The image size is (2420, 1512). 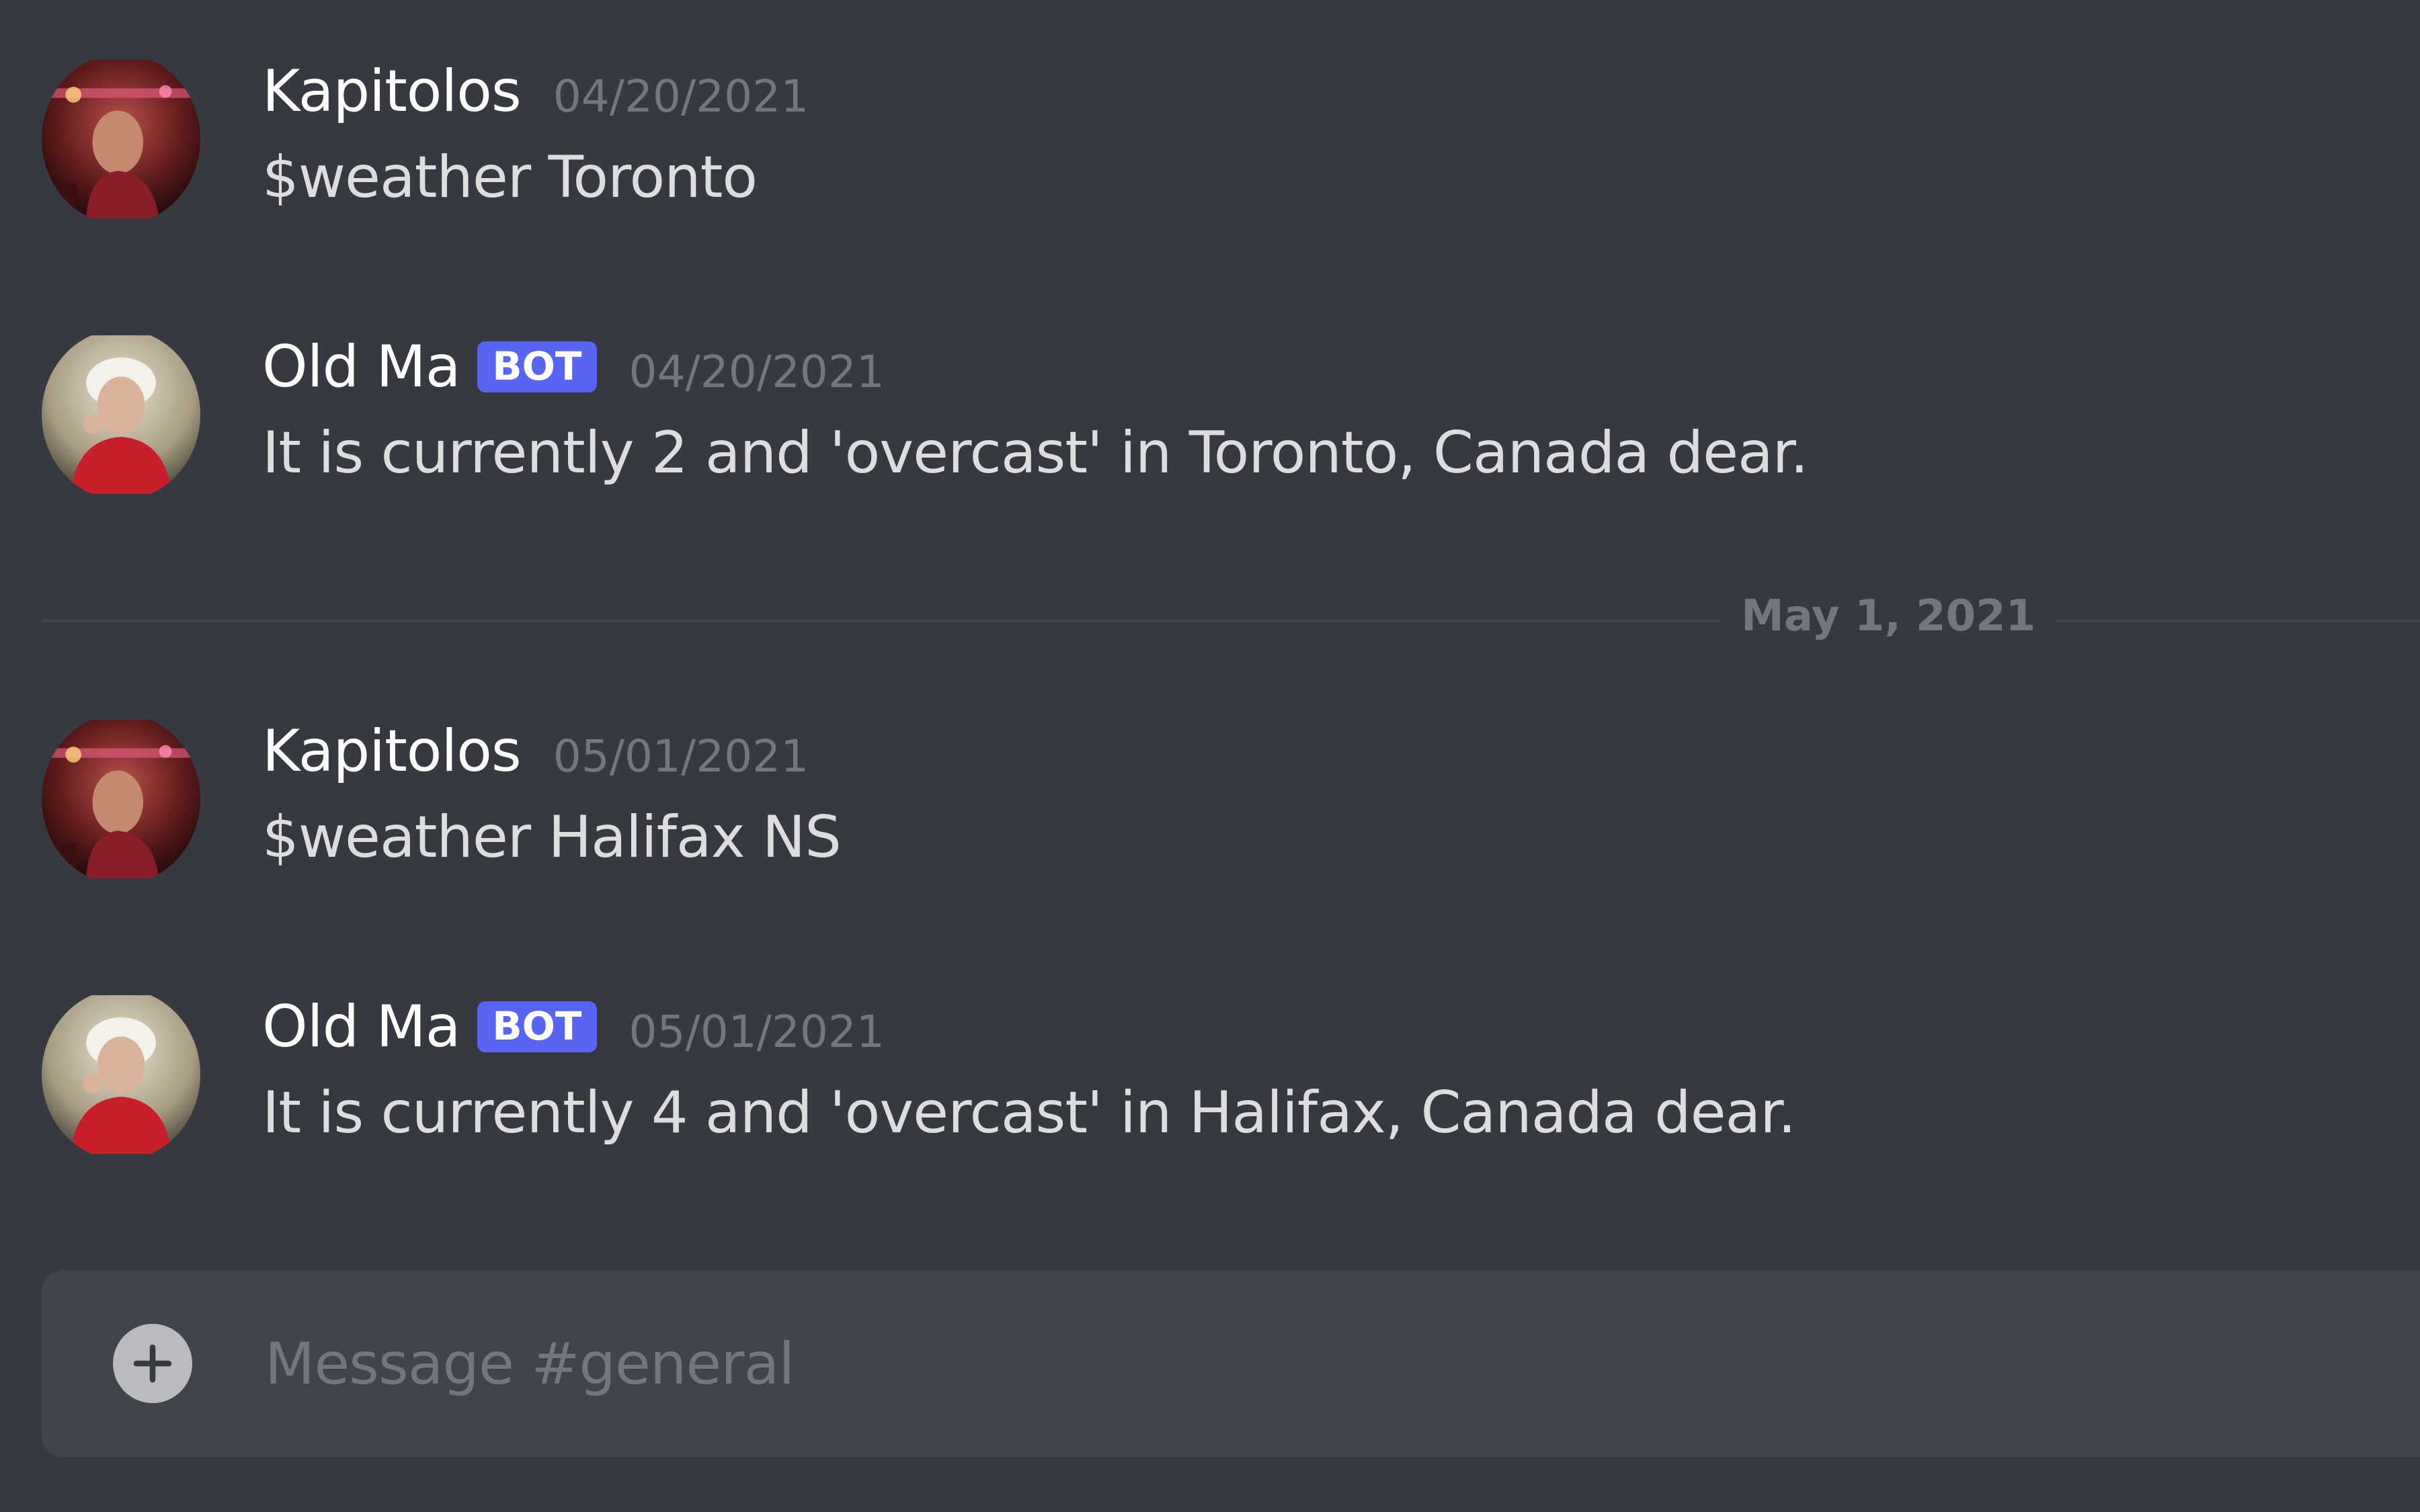 What do you see at coordinates (1240, 1364) in the screenshot?
I see `message-input` at bounding box center [1240, 1364].